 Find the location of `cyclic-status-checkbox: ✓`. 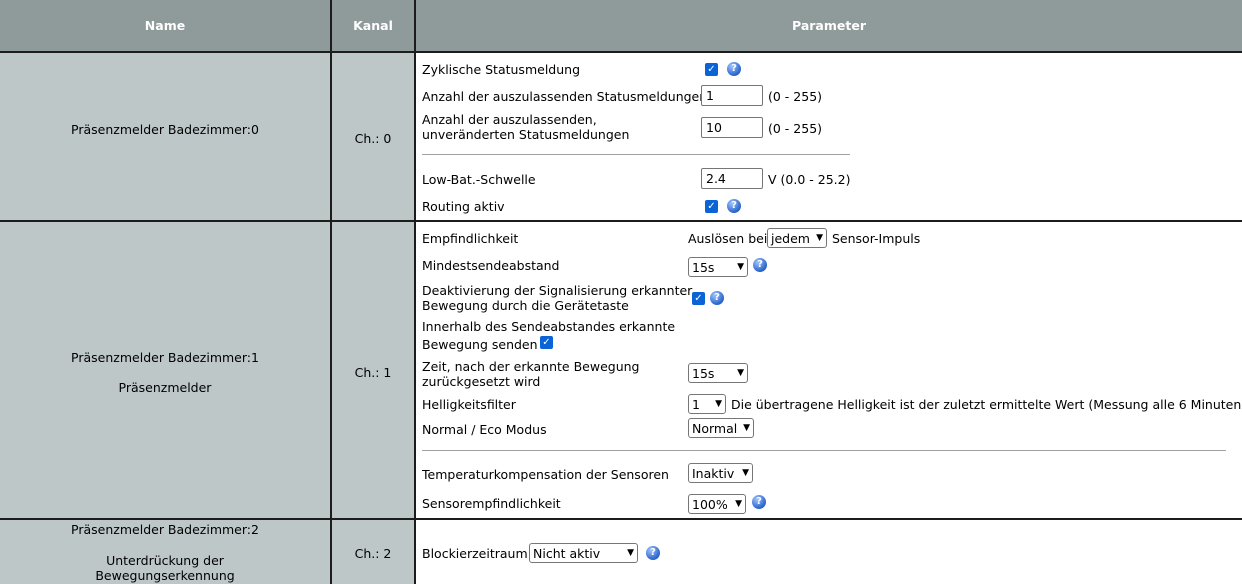

cyclic-status-checkbox: ✓ is located at coordinates (711, 69).